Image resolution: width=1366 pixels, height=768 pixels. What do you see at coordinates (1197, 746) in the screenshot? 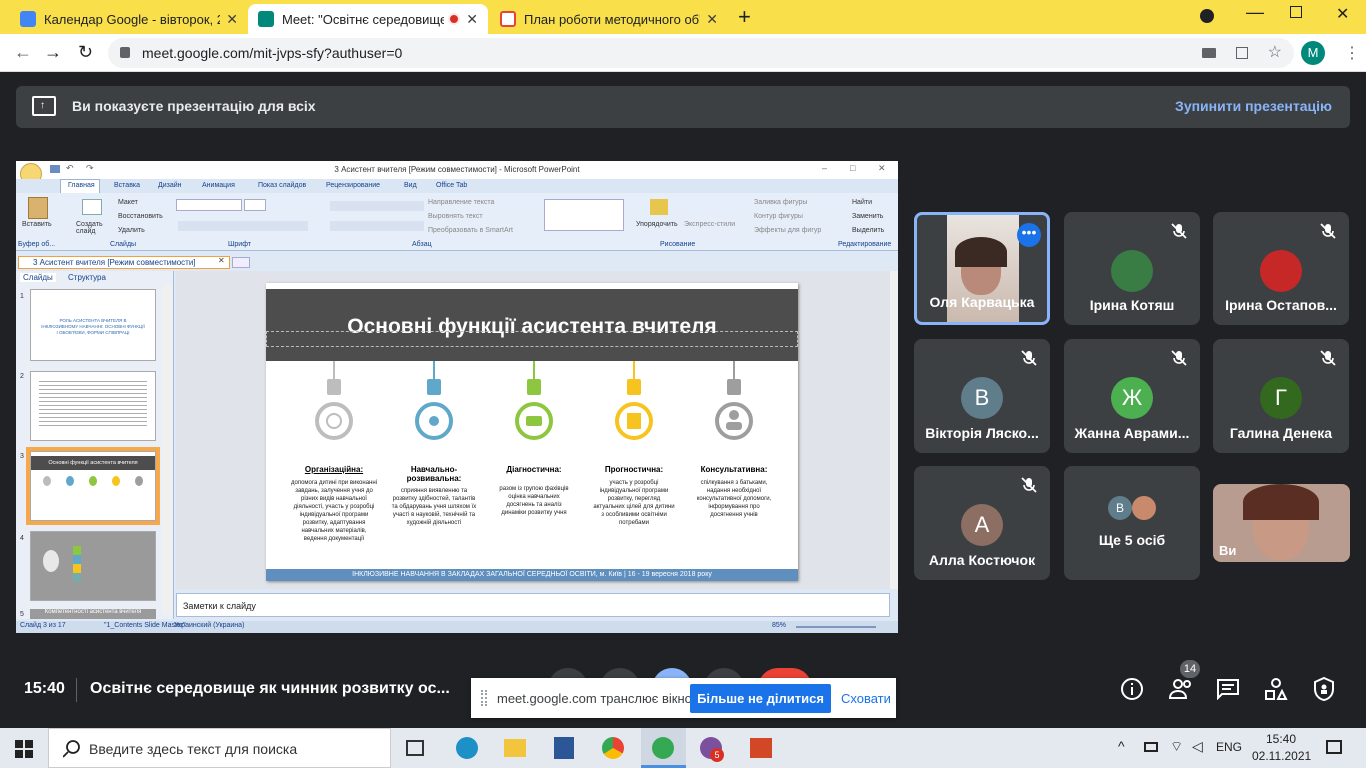
I see `volume-icon: ◁` at bounding box center [1197, 746].